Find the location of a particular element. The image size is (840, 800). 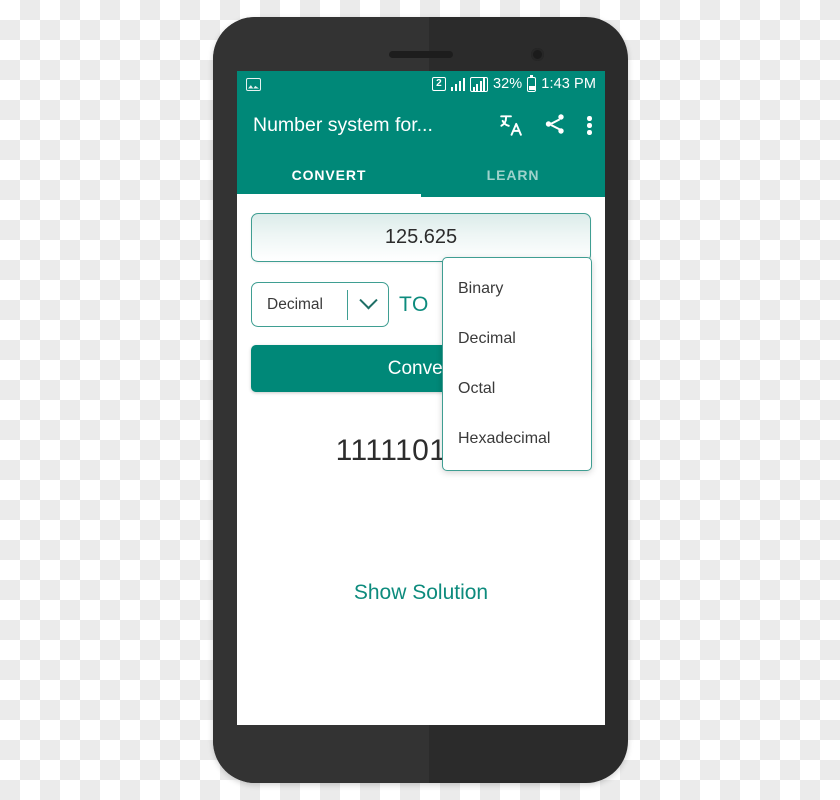

sim-badge: 2 is located at coordinates (438, 84).